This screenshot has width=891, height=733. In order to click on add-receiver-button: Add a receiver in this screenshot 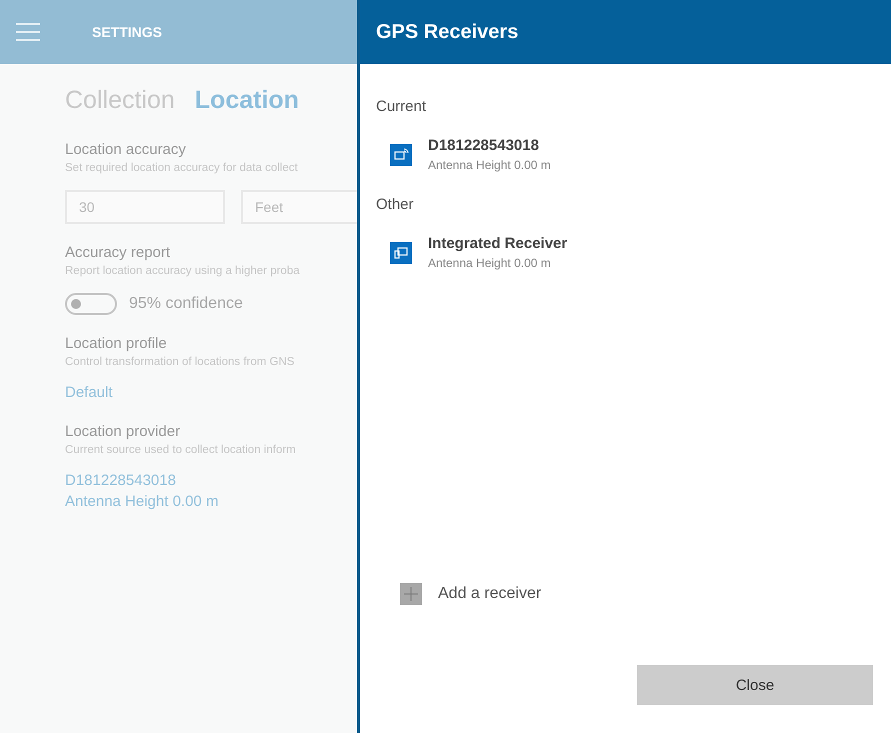, I will do `click(471, 594)`.